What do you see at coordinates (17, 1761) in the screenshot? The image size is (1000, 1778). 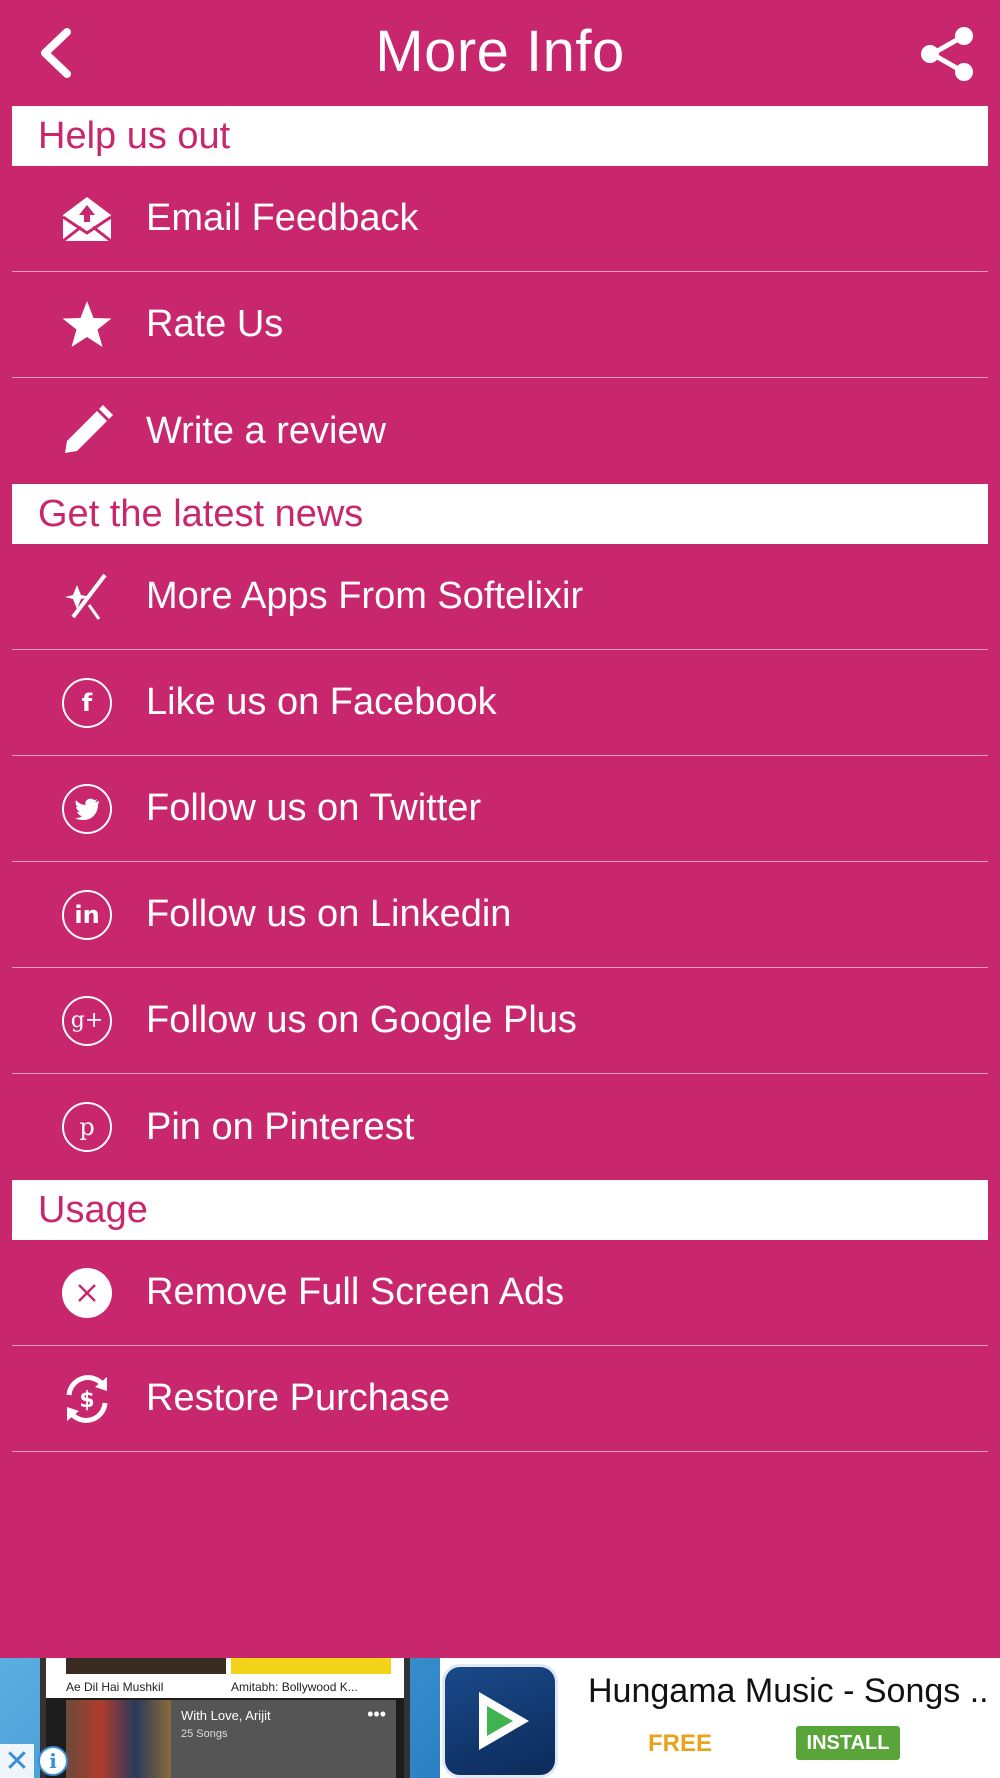 I see `ad-close-icon: ✕` at bounding box center [17, 1761].